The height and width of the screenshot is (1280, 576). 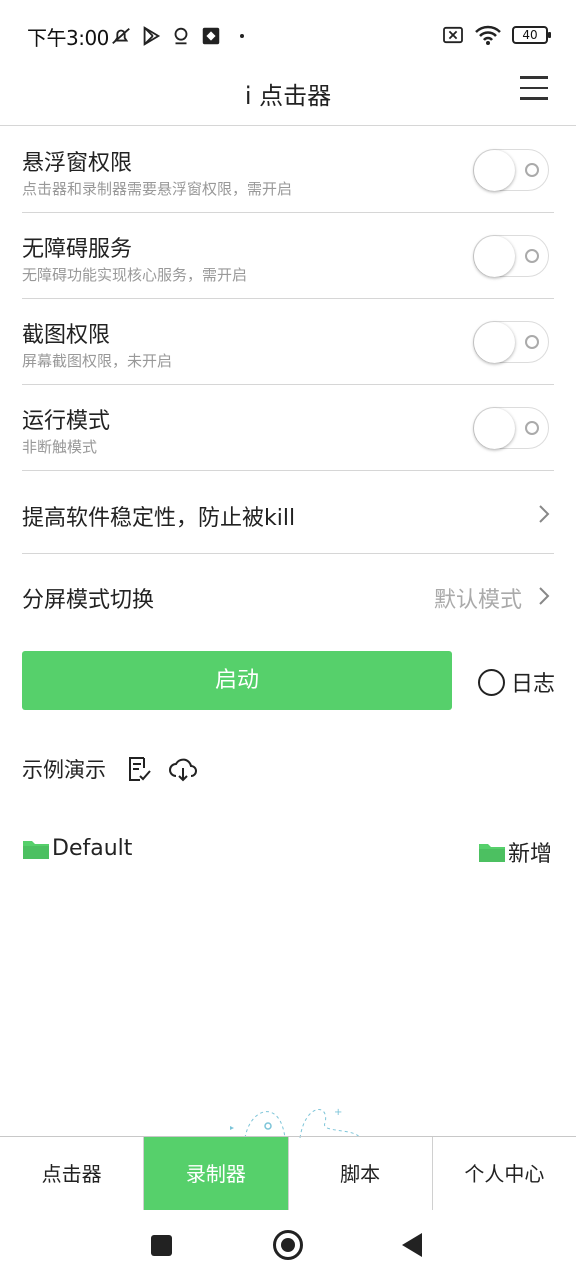 What do you see at coordinates (412, 1245) in the screenshot?
I see `back-button` at bounding box center [412, 1245].